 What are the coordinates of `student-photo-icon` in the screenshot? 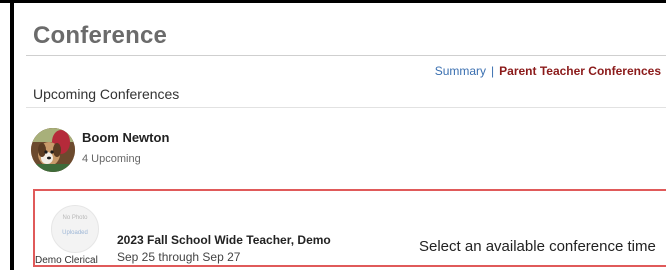 It's located at (53, 150).